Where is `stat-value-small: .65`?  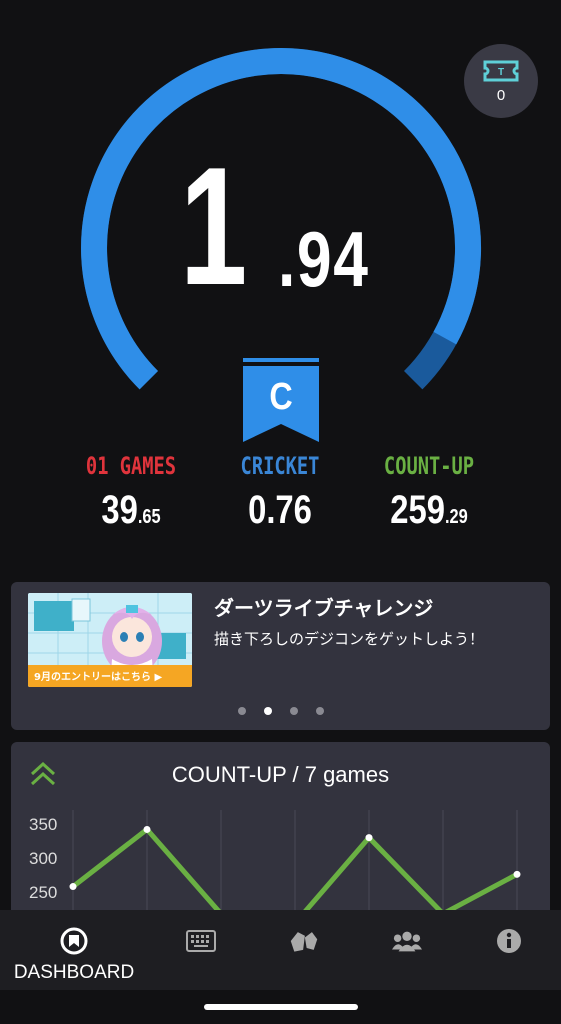 stat-value-small: .65 is located at coordinates (149, 517).